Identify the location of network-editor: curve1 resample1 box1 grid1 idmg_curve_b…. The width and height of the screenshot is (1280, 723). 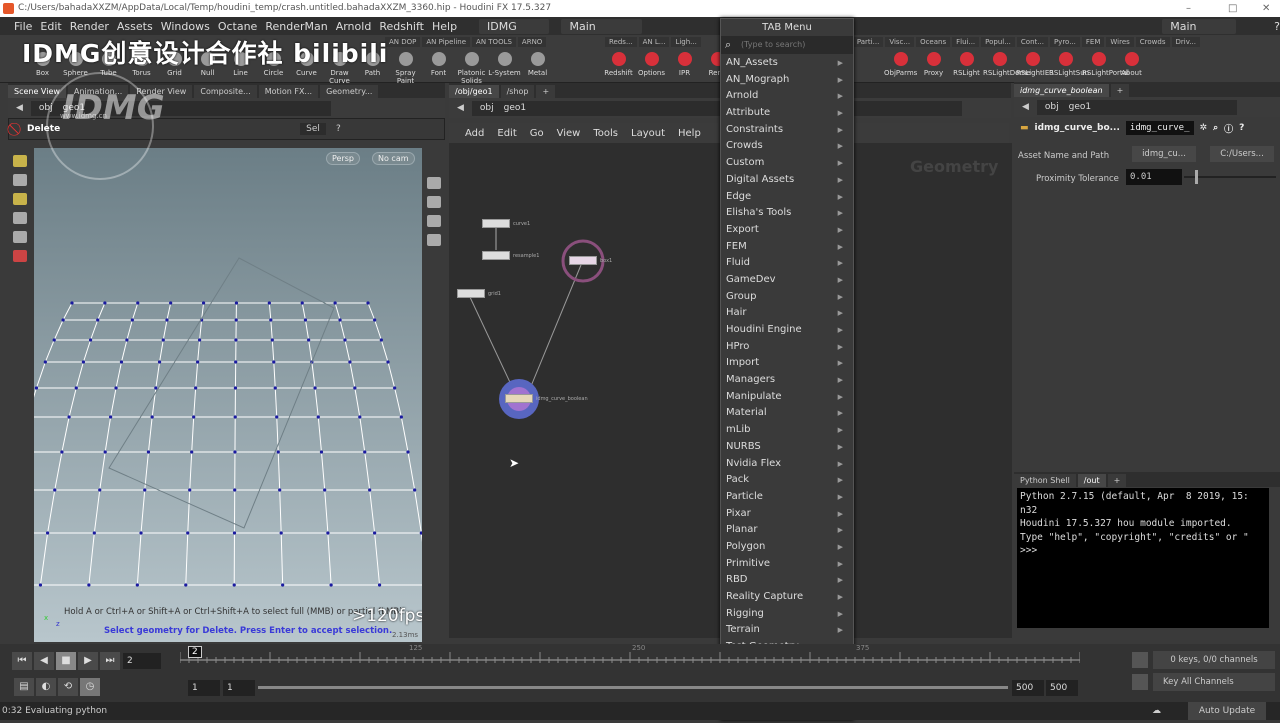
(585, 390).